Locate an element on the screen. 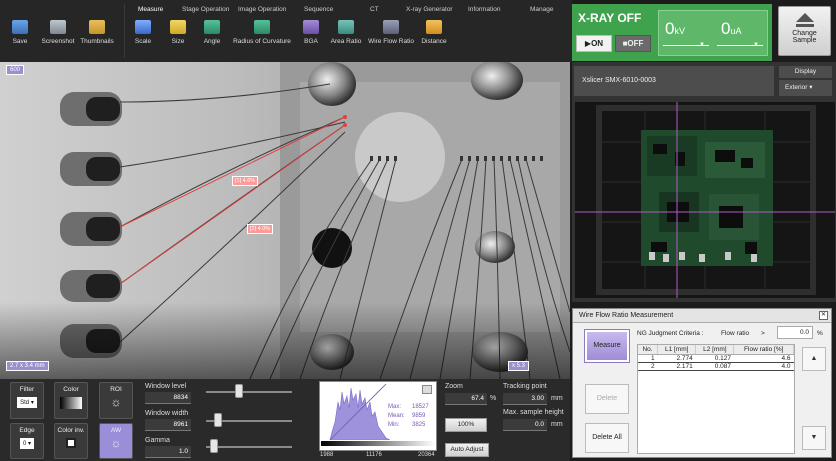 This screenshot has width=836, height=461. zoom-unit: % is located at coordinates (493, 398).